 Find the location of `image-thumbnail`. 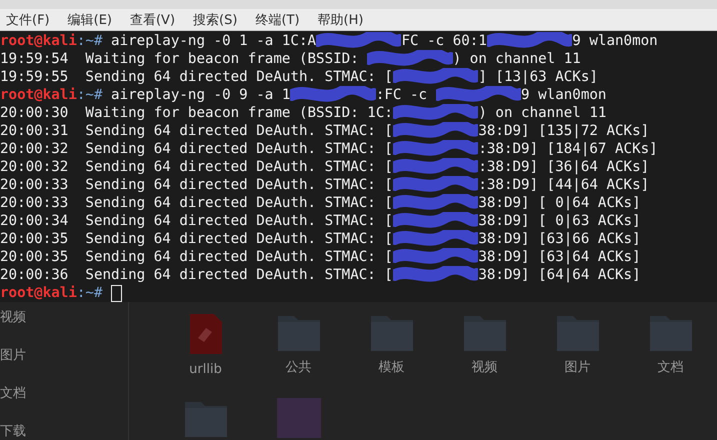

image-thumbnail is located at coordinates (298, 418).